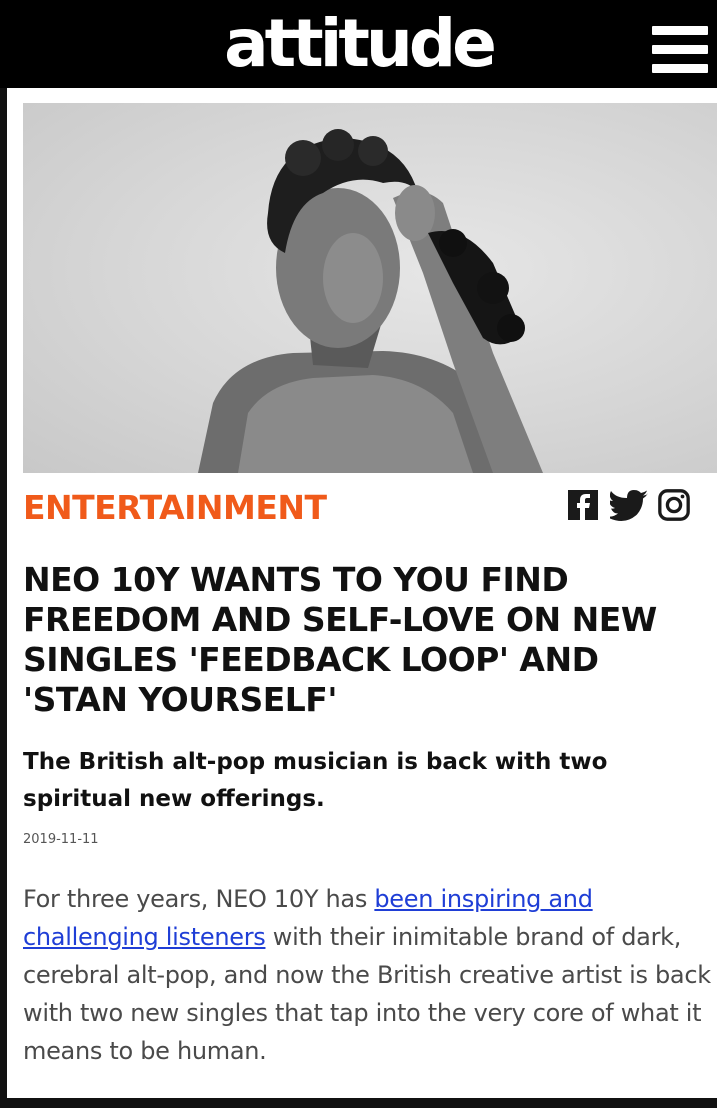  Describe the element at coordinates (358, 1103) in the screenshot. I see `frame-edge-bottom` at that location.